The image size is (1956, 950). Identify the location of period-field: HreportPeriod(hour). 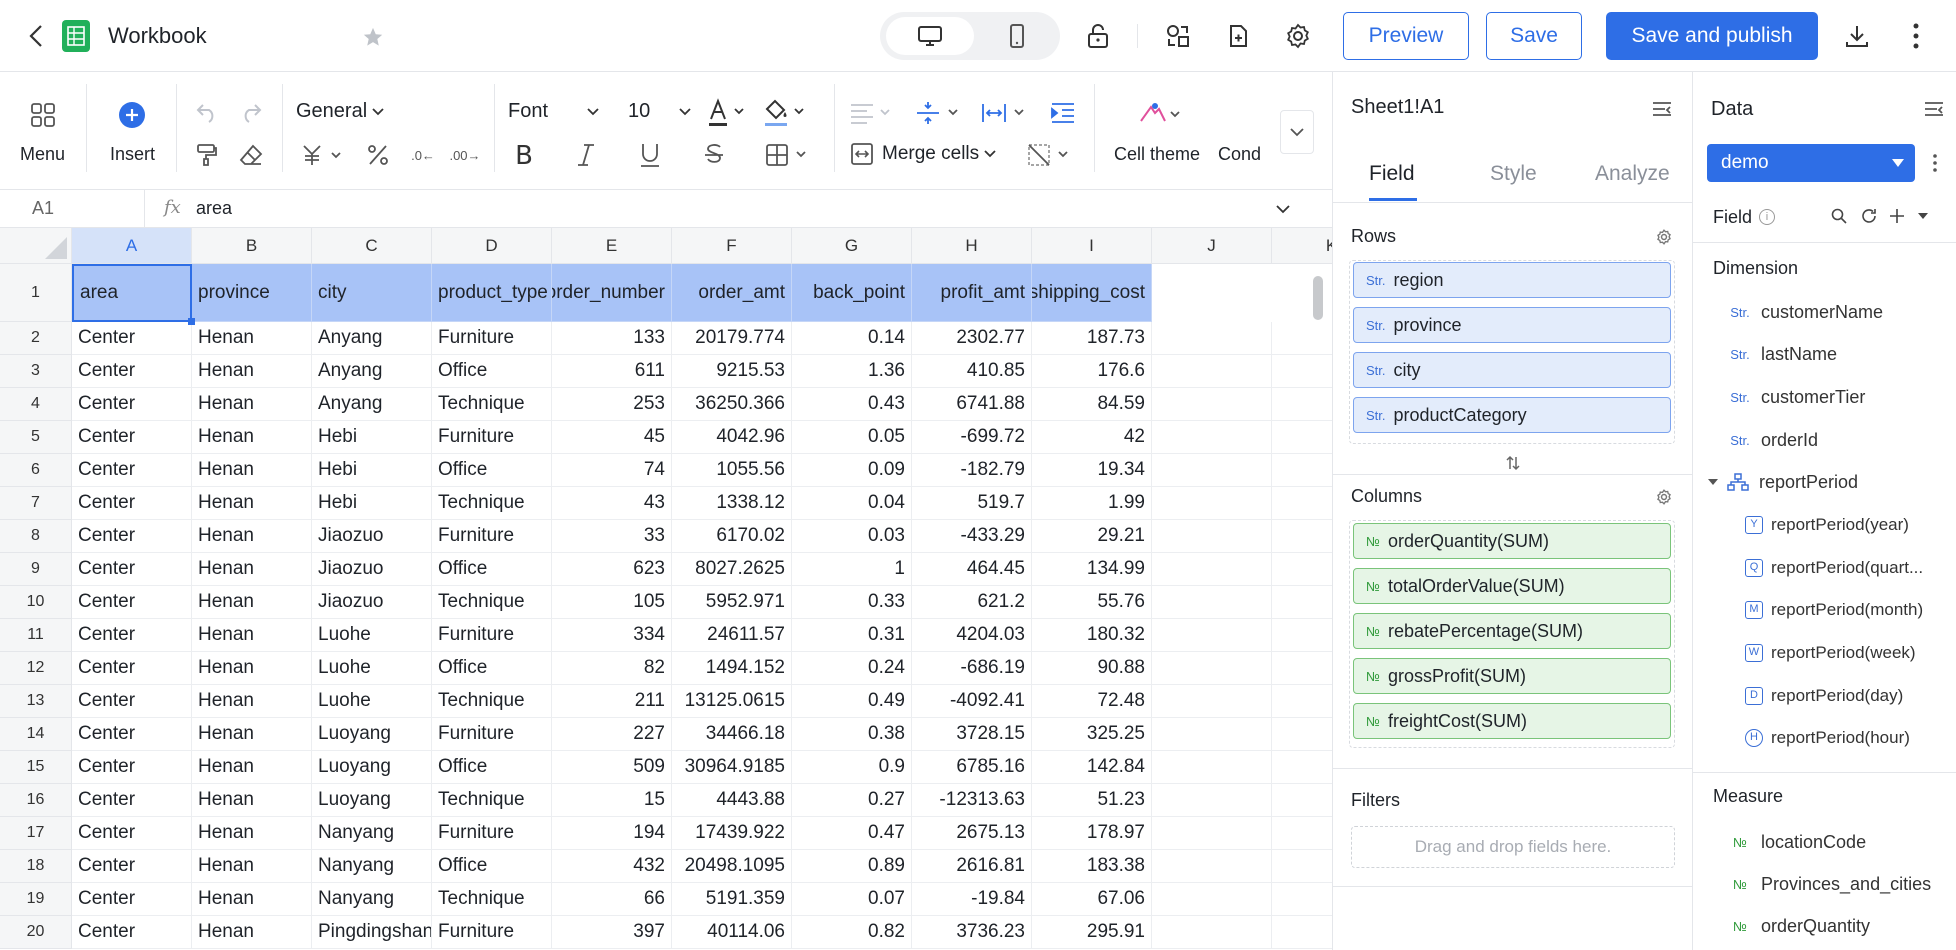
(1827, 738).